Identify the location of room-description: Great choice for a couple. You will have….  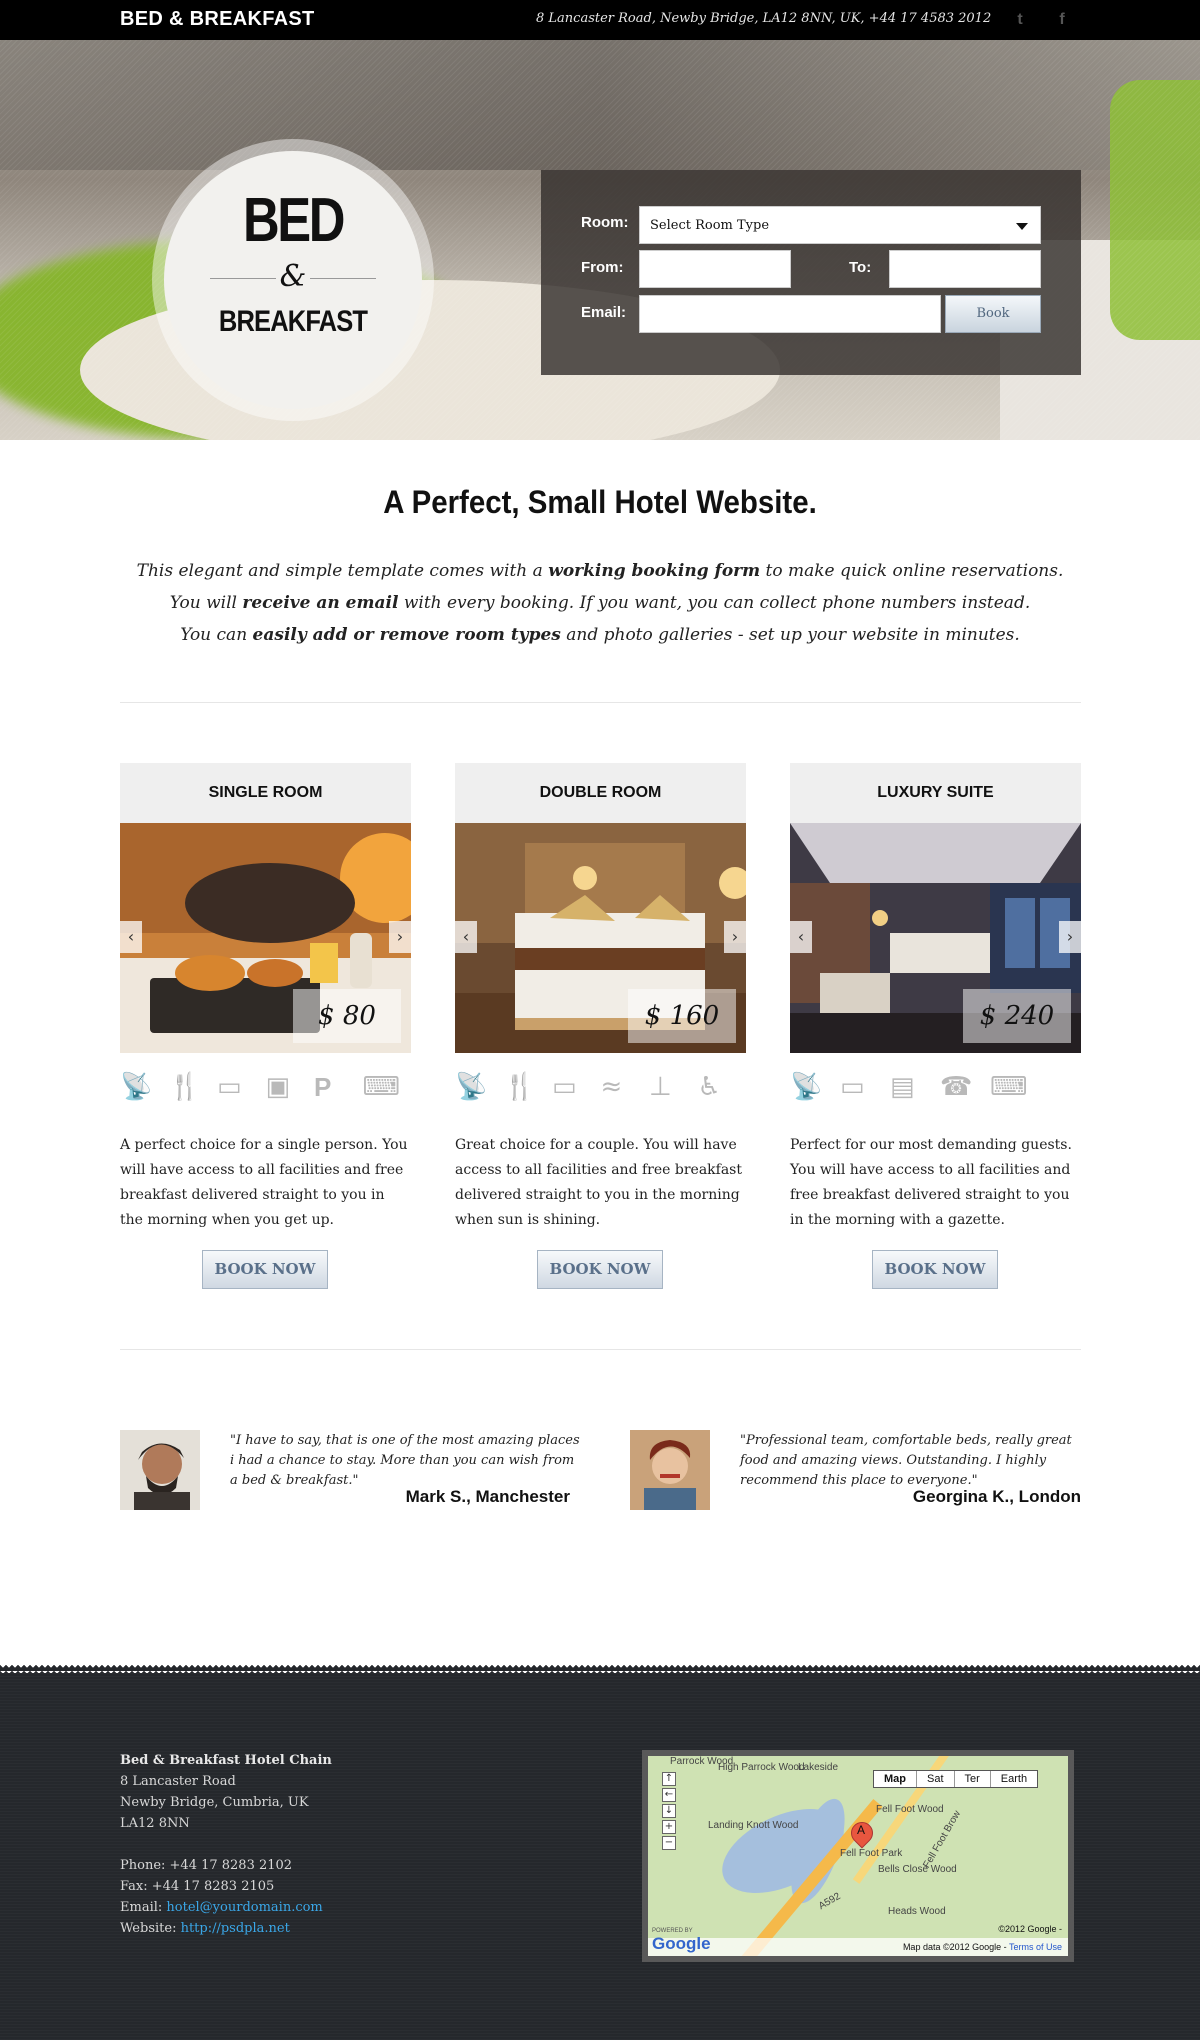
(598, 1182).